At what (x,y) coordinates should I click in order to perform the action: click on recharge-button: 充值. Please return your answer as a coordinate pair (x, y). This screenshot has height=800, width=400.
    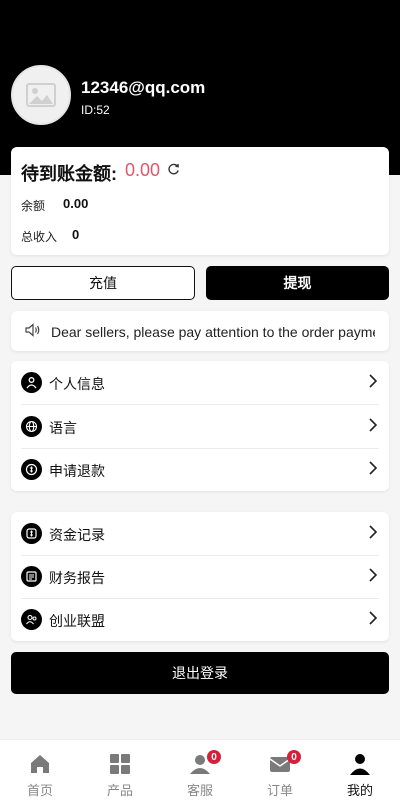
    Looking at the image, I should click on (103, 283).